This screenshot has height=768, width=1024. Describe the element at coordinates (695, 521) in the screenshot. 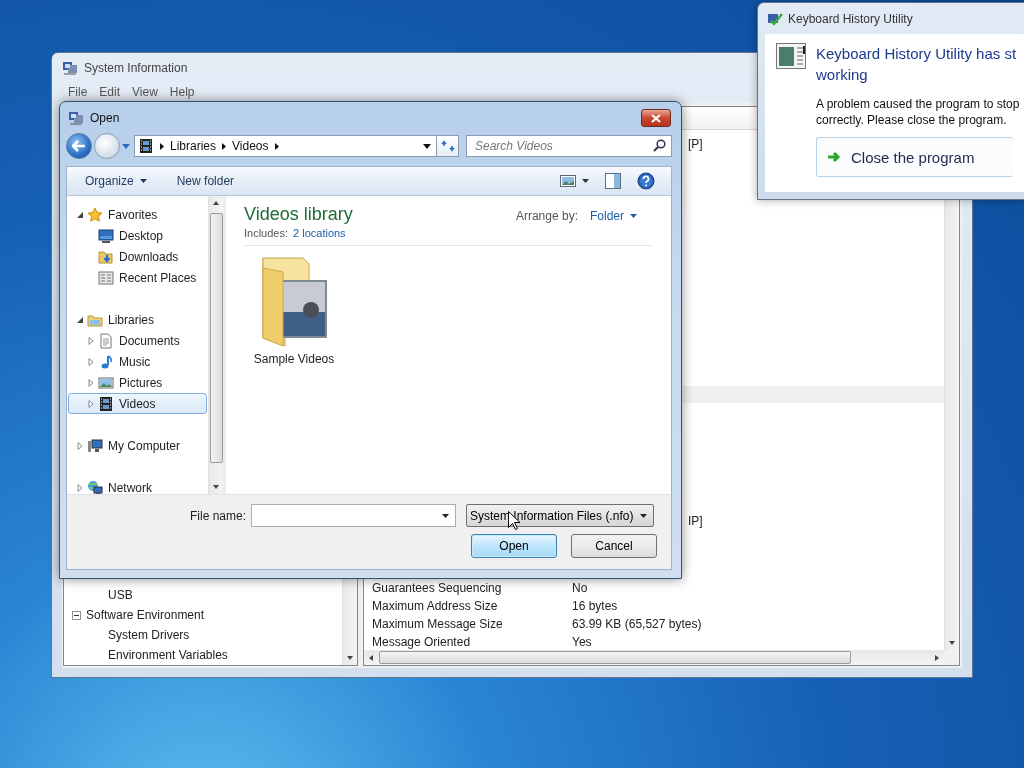

I see `table-cell-text: IP]` at that location.